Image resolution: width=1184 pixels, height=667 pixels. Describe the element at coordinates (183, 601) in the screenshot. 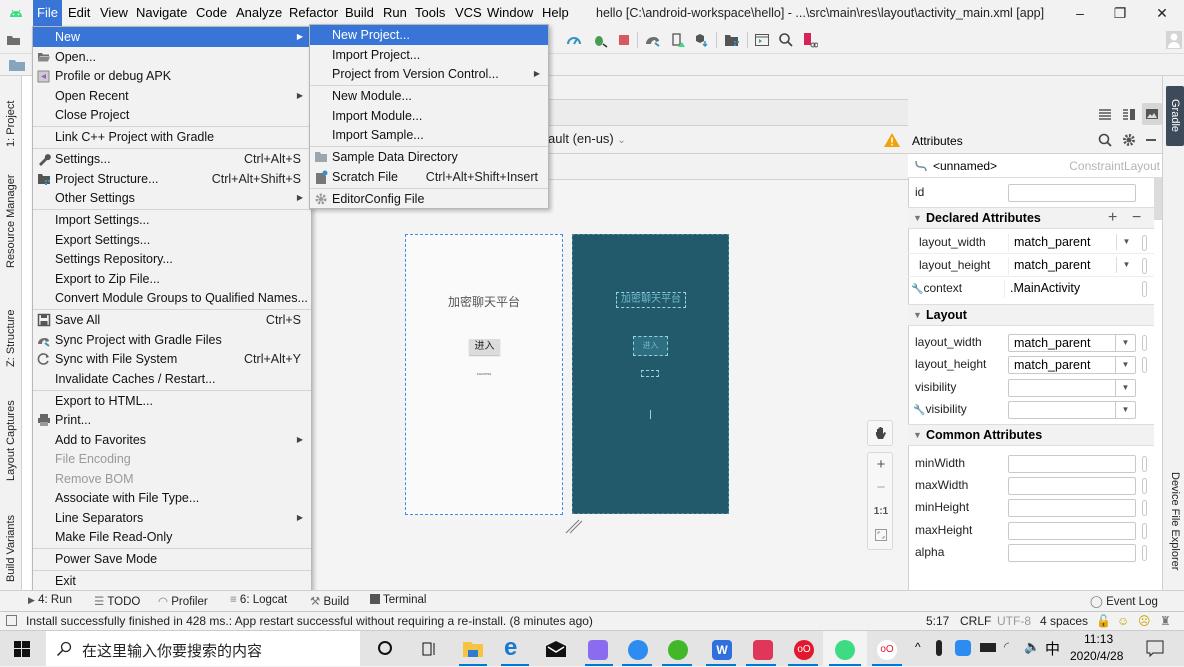

I see `tool-window-profiler: ◠ Profiler` at that location.